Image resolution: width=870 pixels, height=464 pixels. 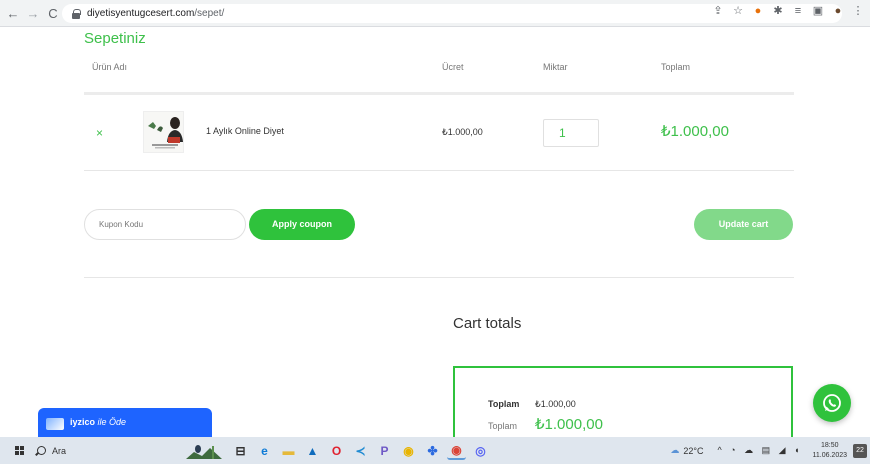 What do you see at coordinates (384, 450) in the screenshot?
I see `phpstorm-icon: P` at bounding box center [384, 450].